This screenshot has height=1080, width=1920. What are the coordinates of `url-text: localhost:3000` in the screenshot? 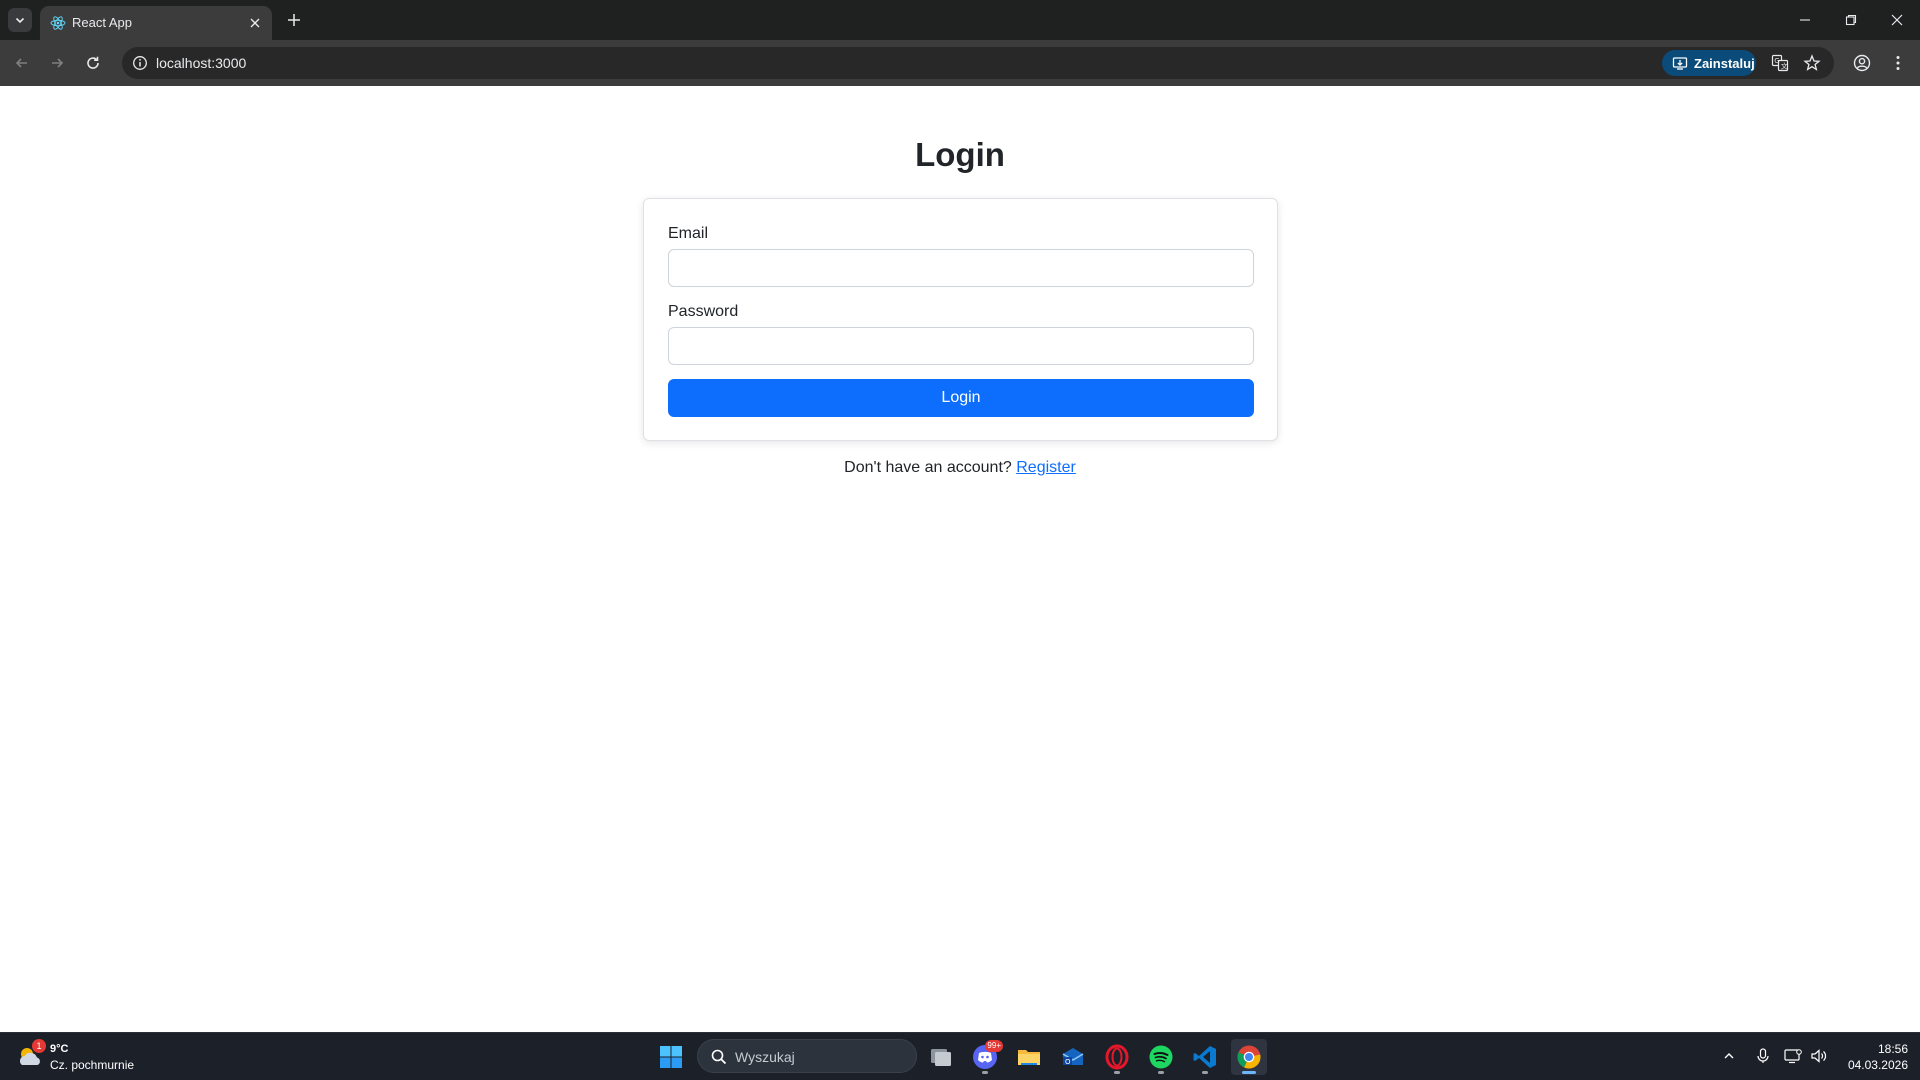 It's located at (201, 63).